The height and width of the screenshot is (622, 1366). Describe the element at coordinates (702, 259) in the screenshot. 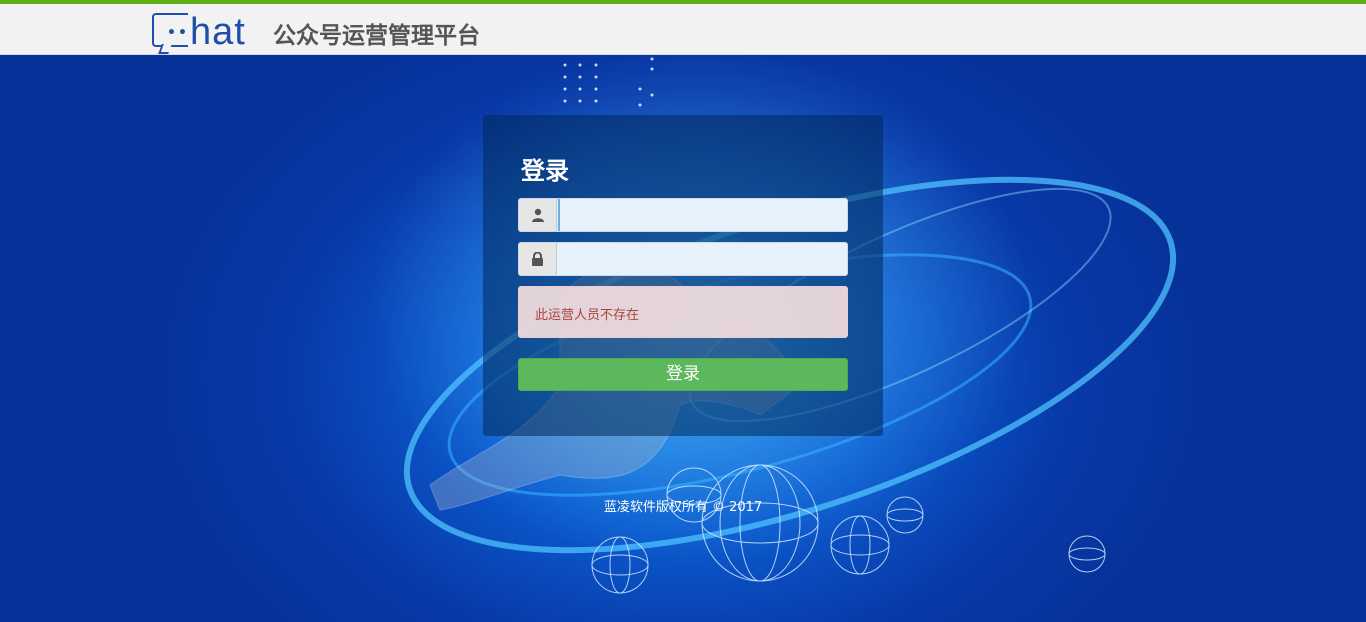

I see `password-input` at that location.